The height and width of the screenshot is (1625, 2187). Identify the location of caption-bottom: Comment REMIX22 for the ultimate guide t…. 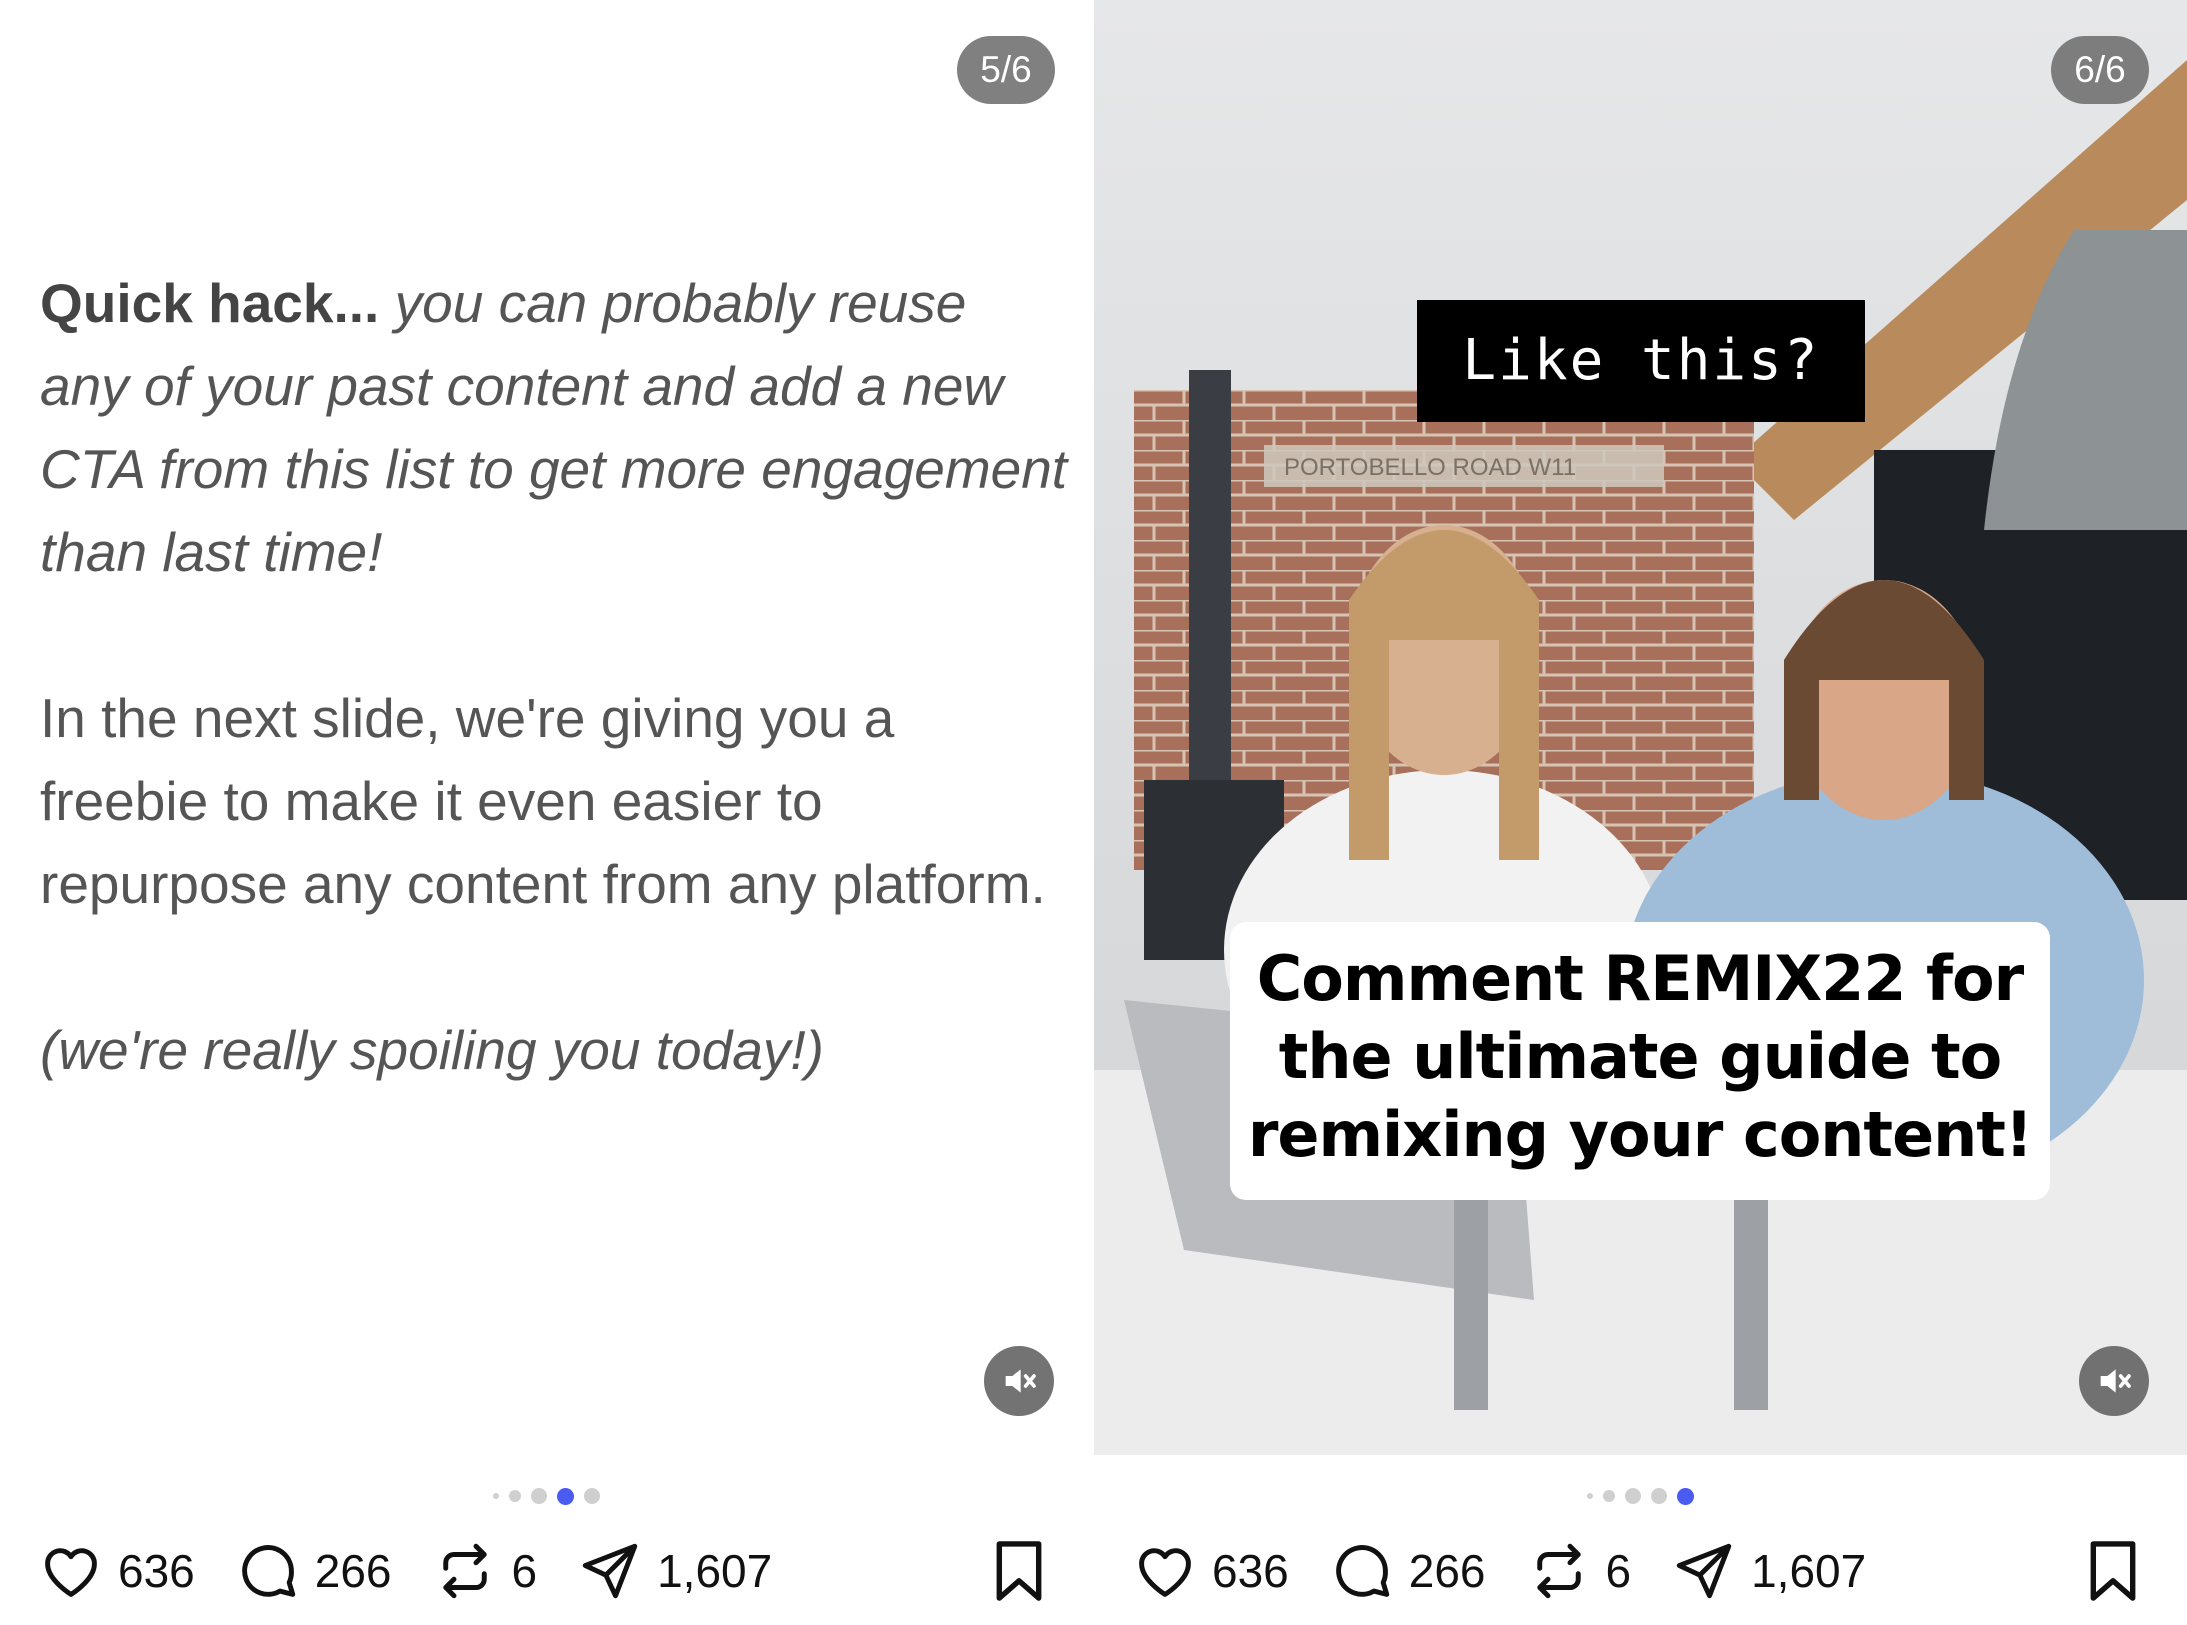
(1640, 1061).